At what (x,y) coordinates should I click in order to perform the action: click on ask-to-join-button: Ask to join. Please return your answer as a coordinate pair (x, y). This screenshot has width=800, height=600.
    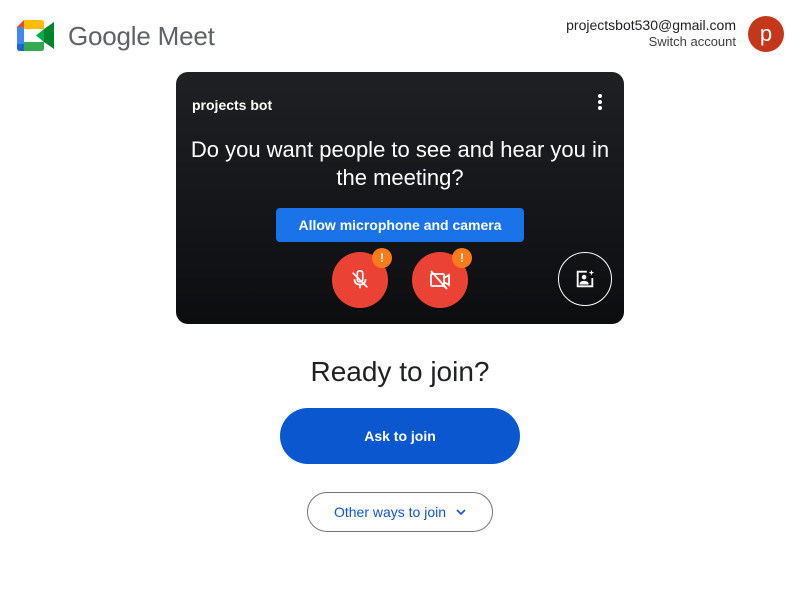
    Looking at the image, I should click on (400, 436).